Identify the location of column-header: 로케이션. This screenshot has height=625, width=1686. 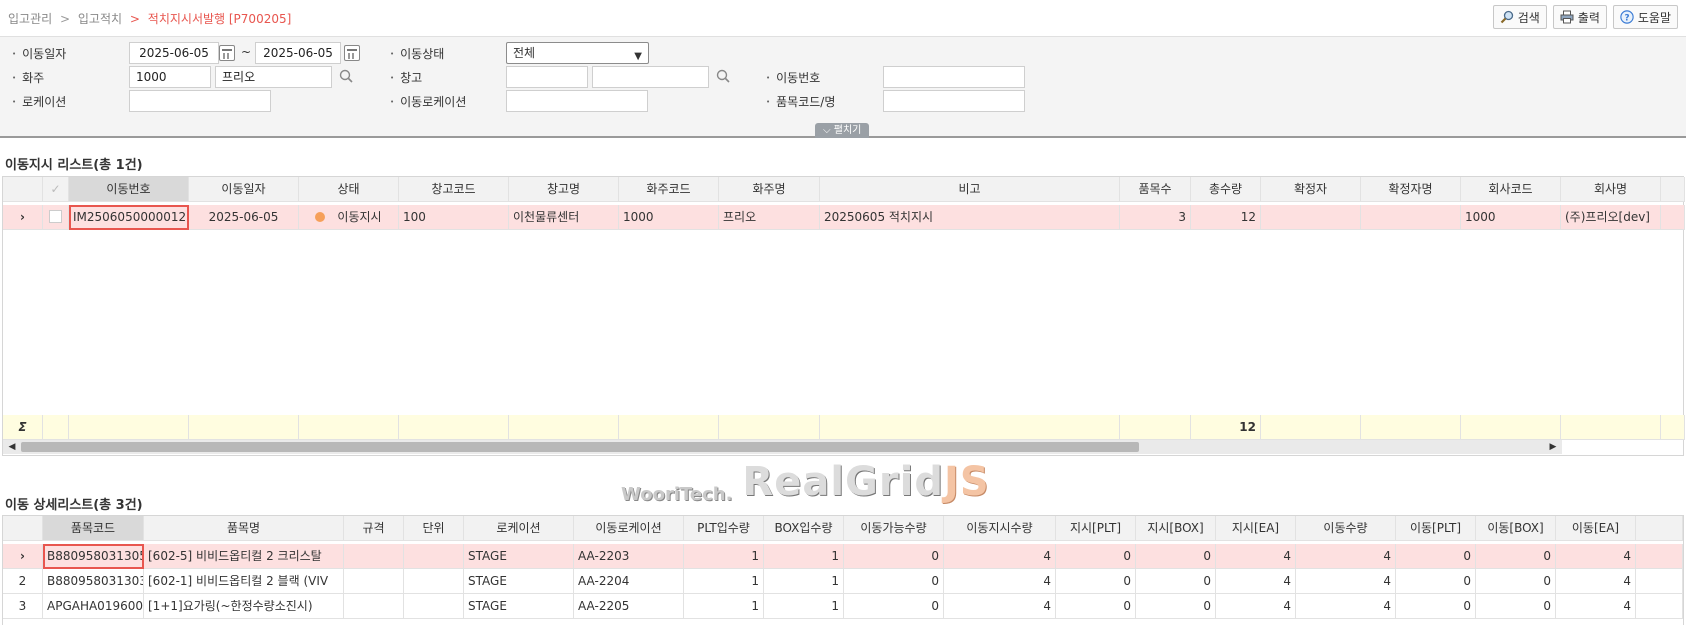
(519, 528).